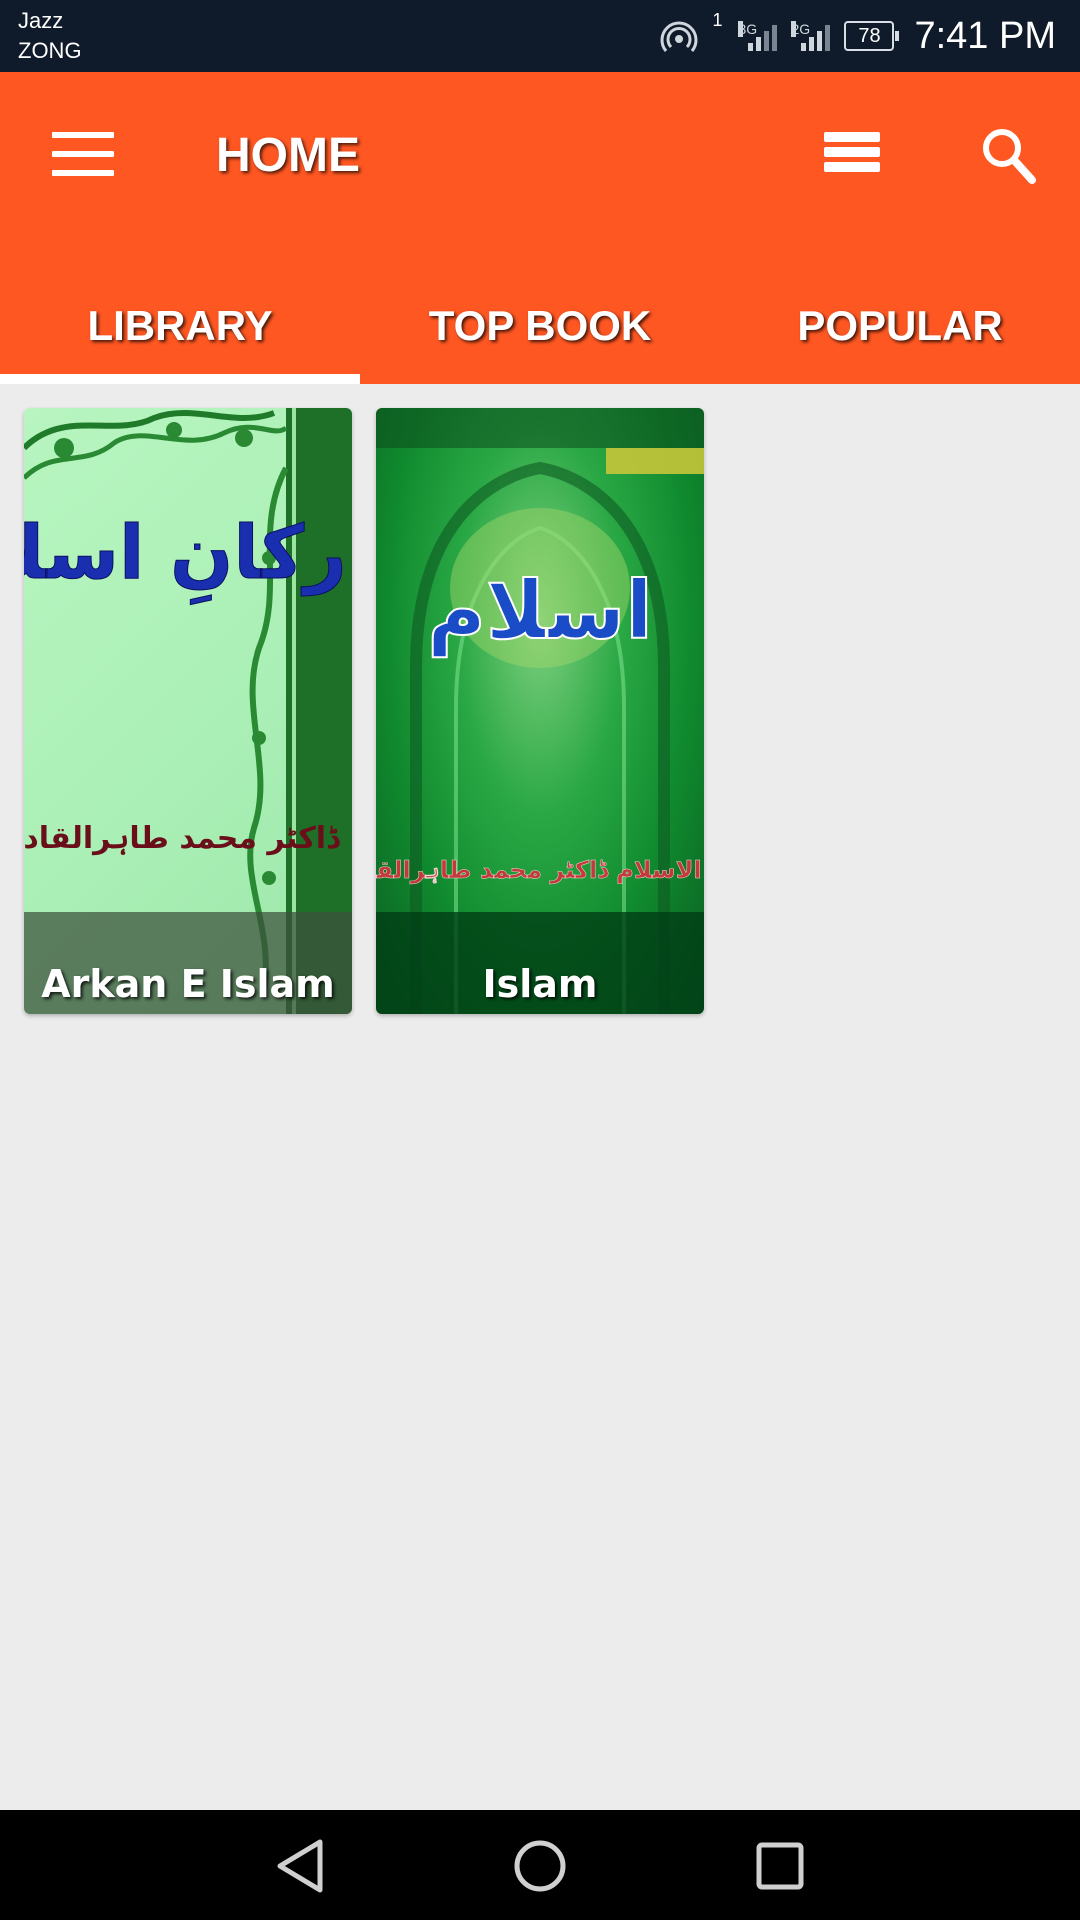 Image resolution: width=1080 pixels, height=1920 pixels. I want to click on tab-popular: POPULAR, so click(900, 326).